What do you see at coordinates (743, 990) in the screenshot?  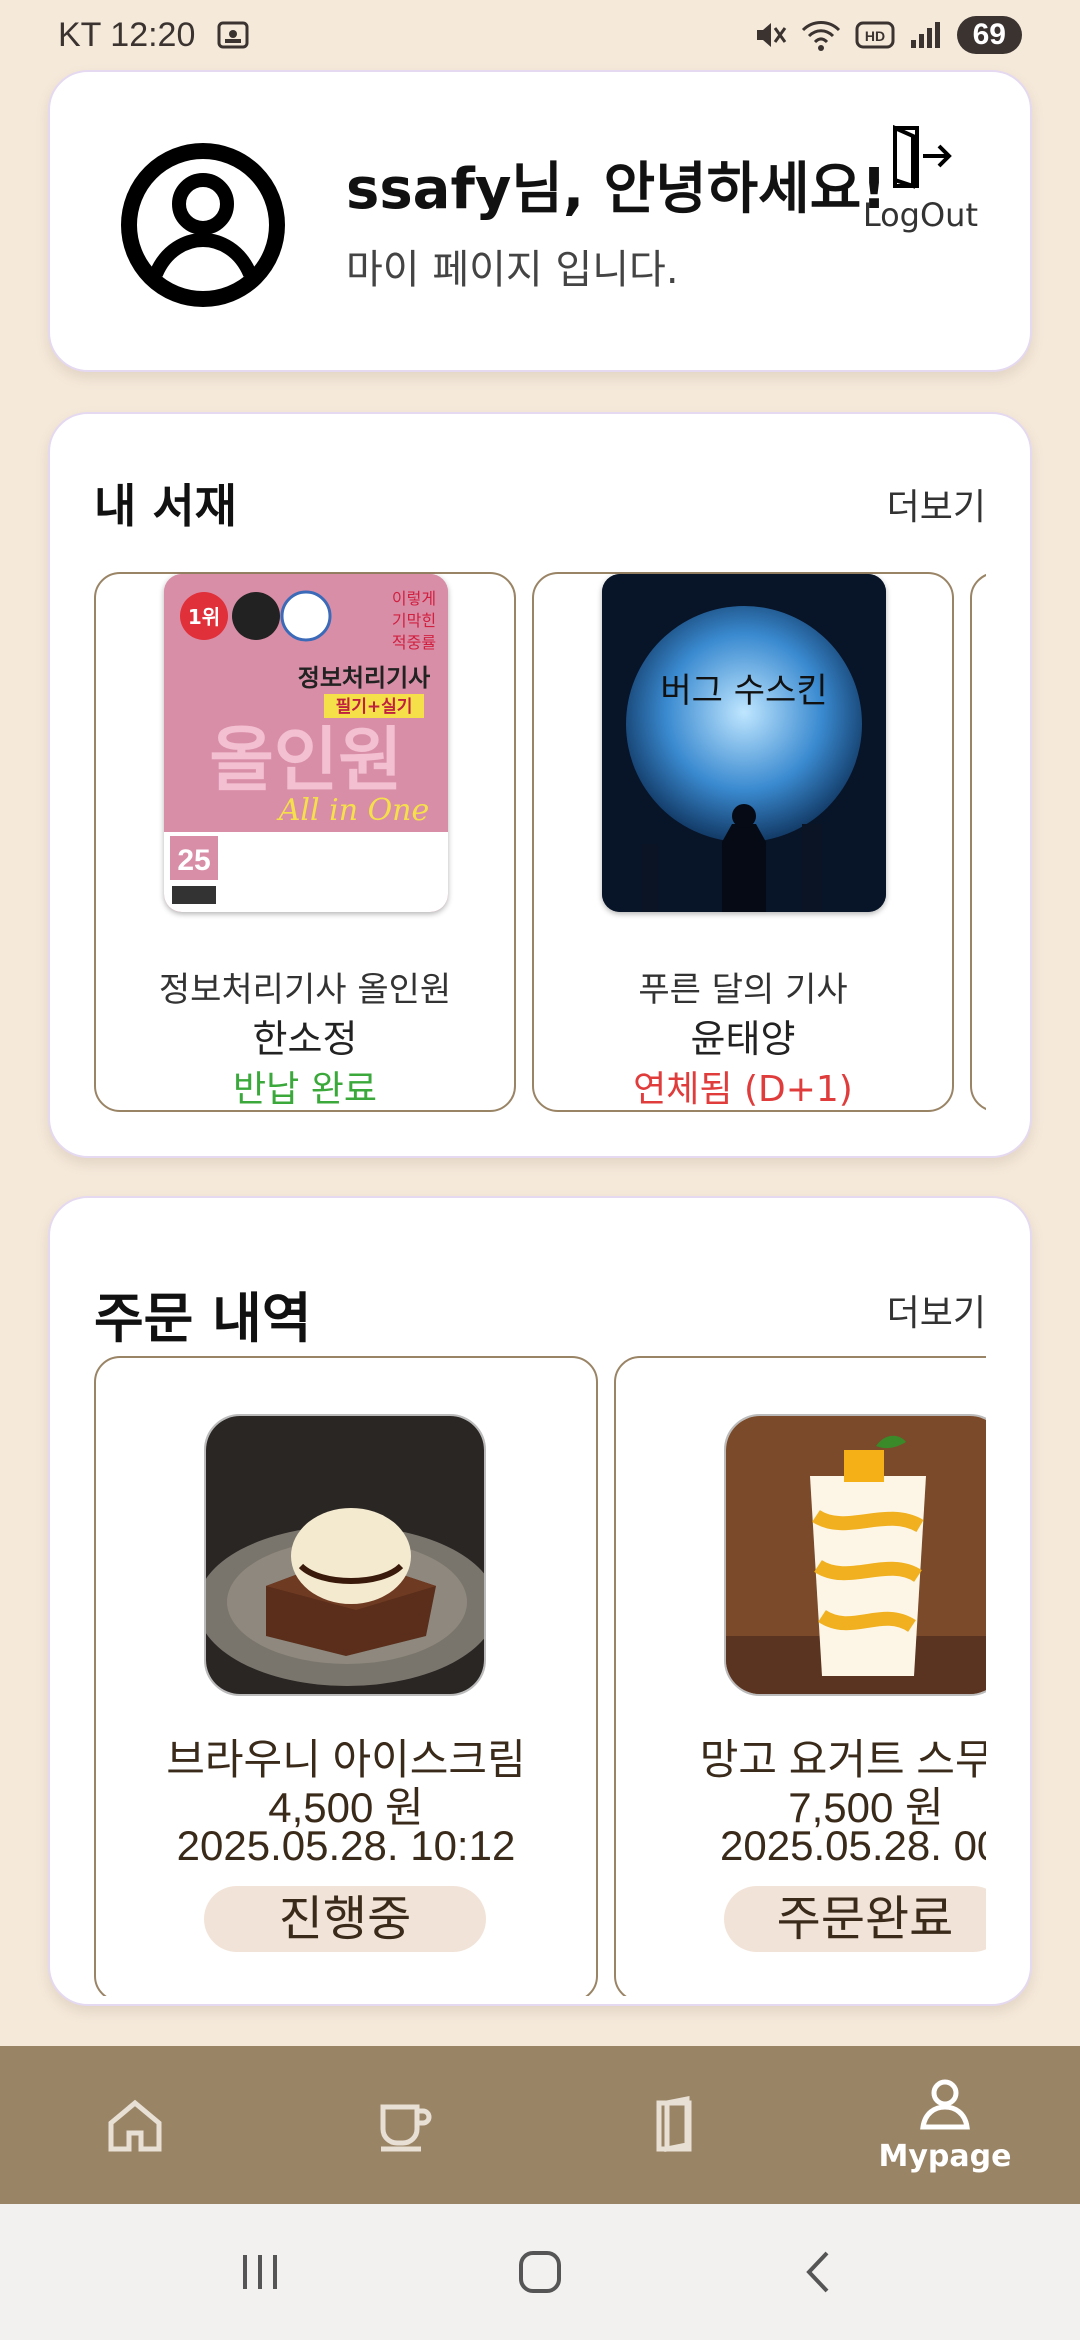 I see `book-title: 푸른 달의 기사` at bounding box center [743, 990].